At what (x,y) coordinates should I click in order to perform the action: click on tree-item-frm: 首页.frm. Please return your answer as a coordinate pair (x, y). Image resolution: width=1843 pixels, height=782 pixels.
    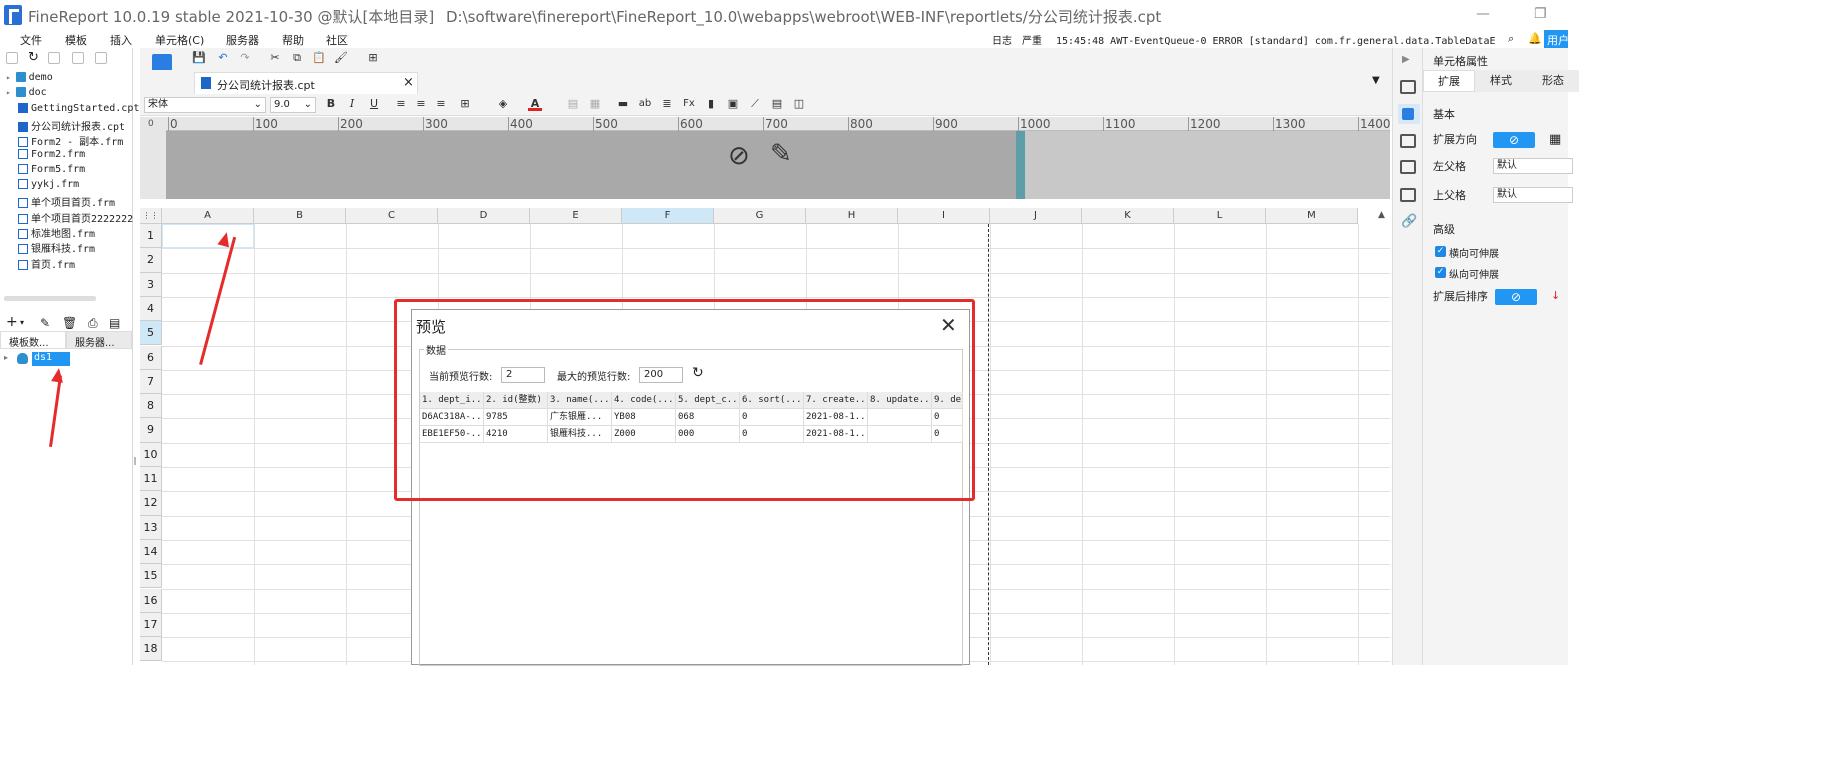
    Looking at the image, I should click on (46, 263).